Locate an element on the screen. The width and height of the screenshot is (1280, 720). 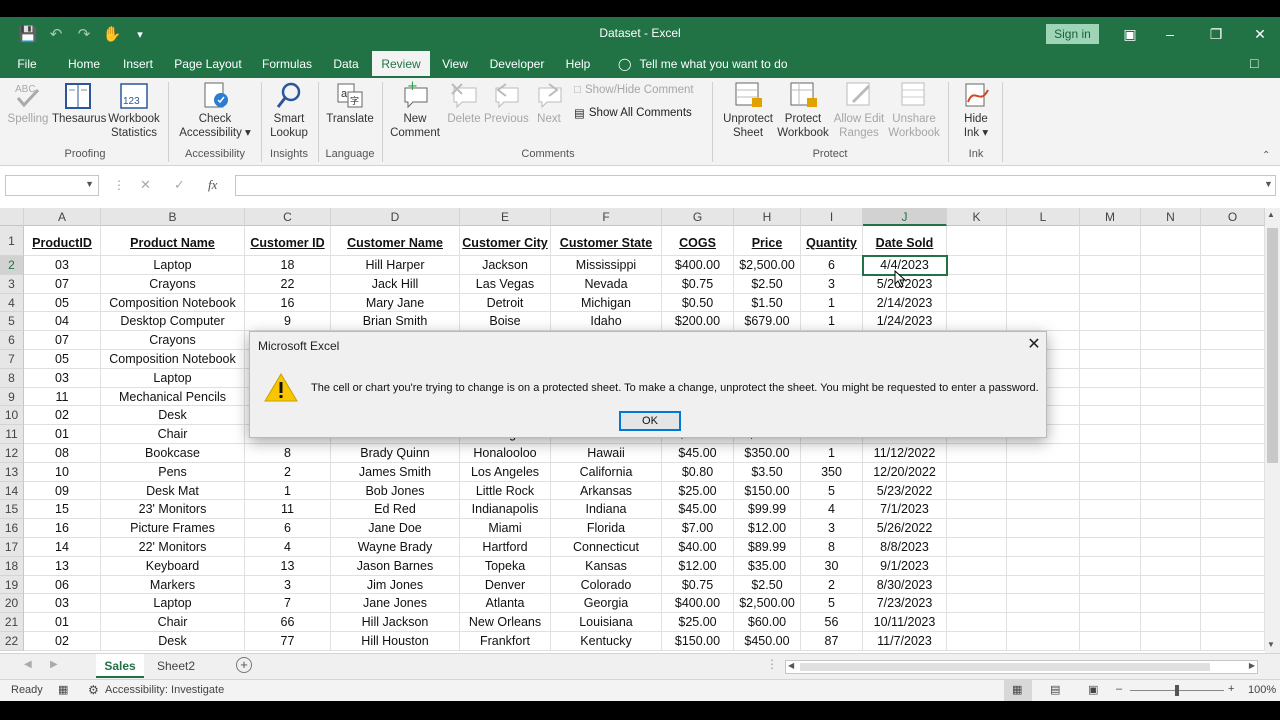
normal-view-button: ▦ is located at coordinates (1018, 690).